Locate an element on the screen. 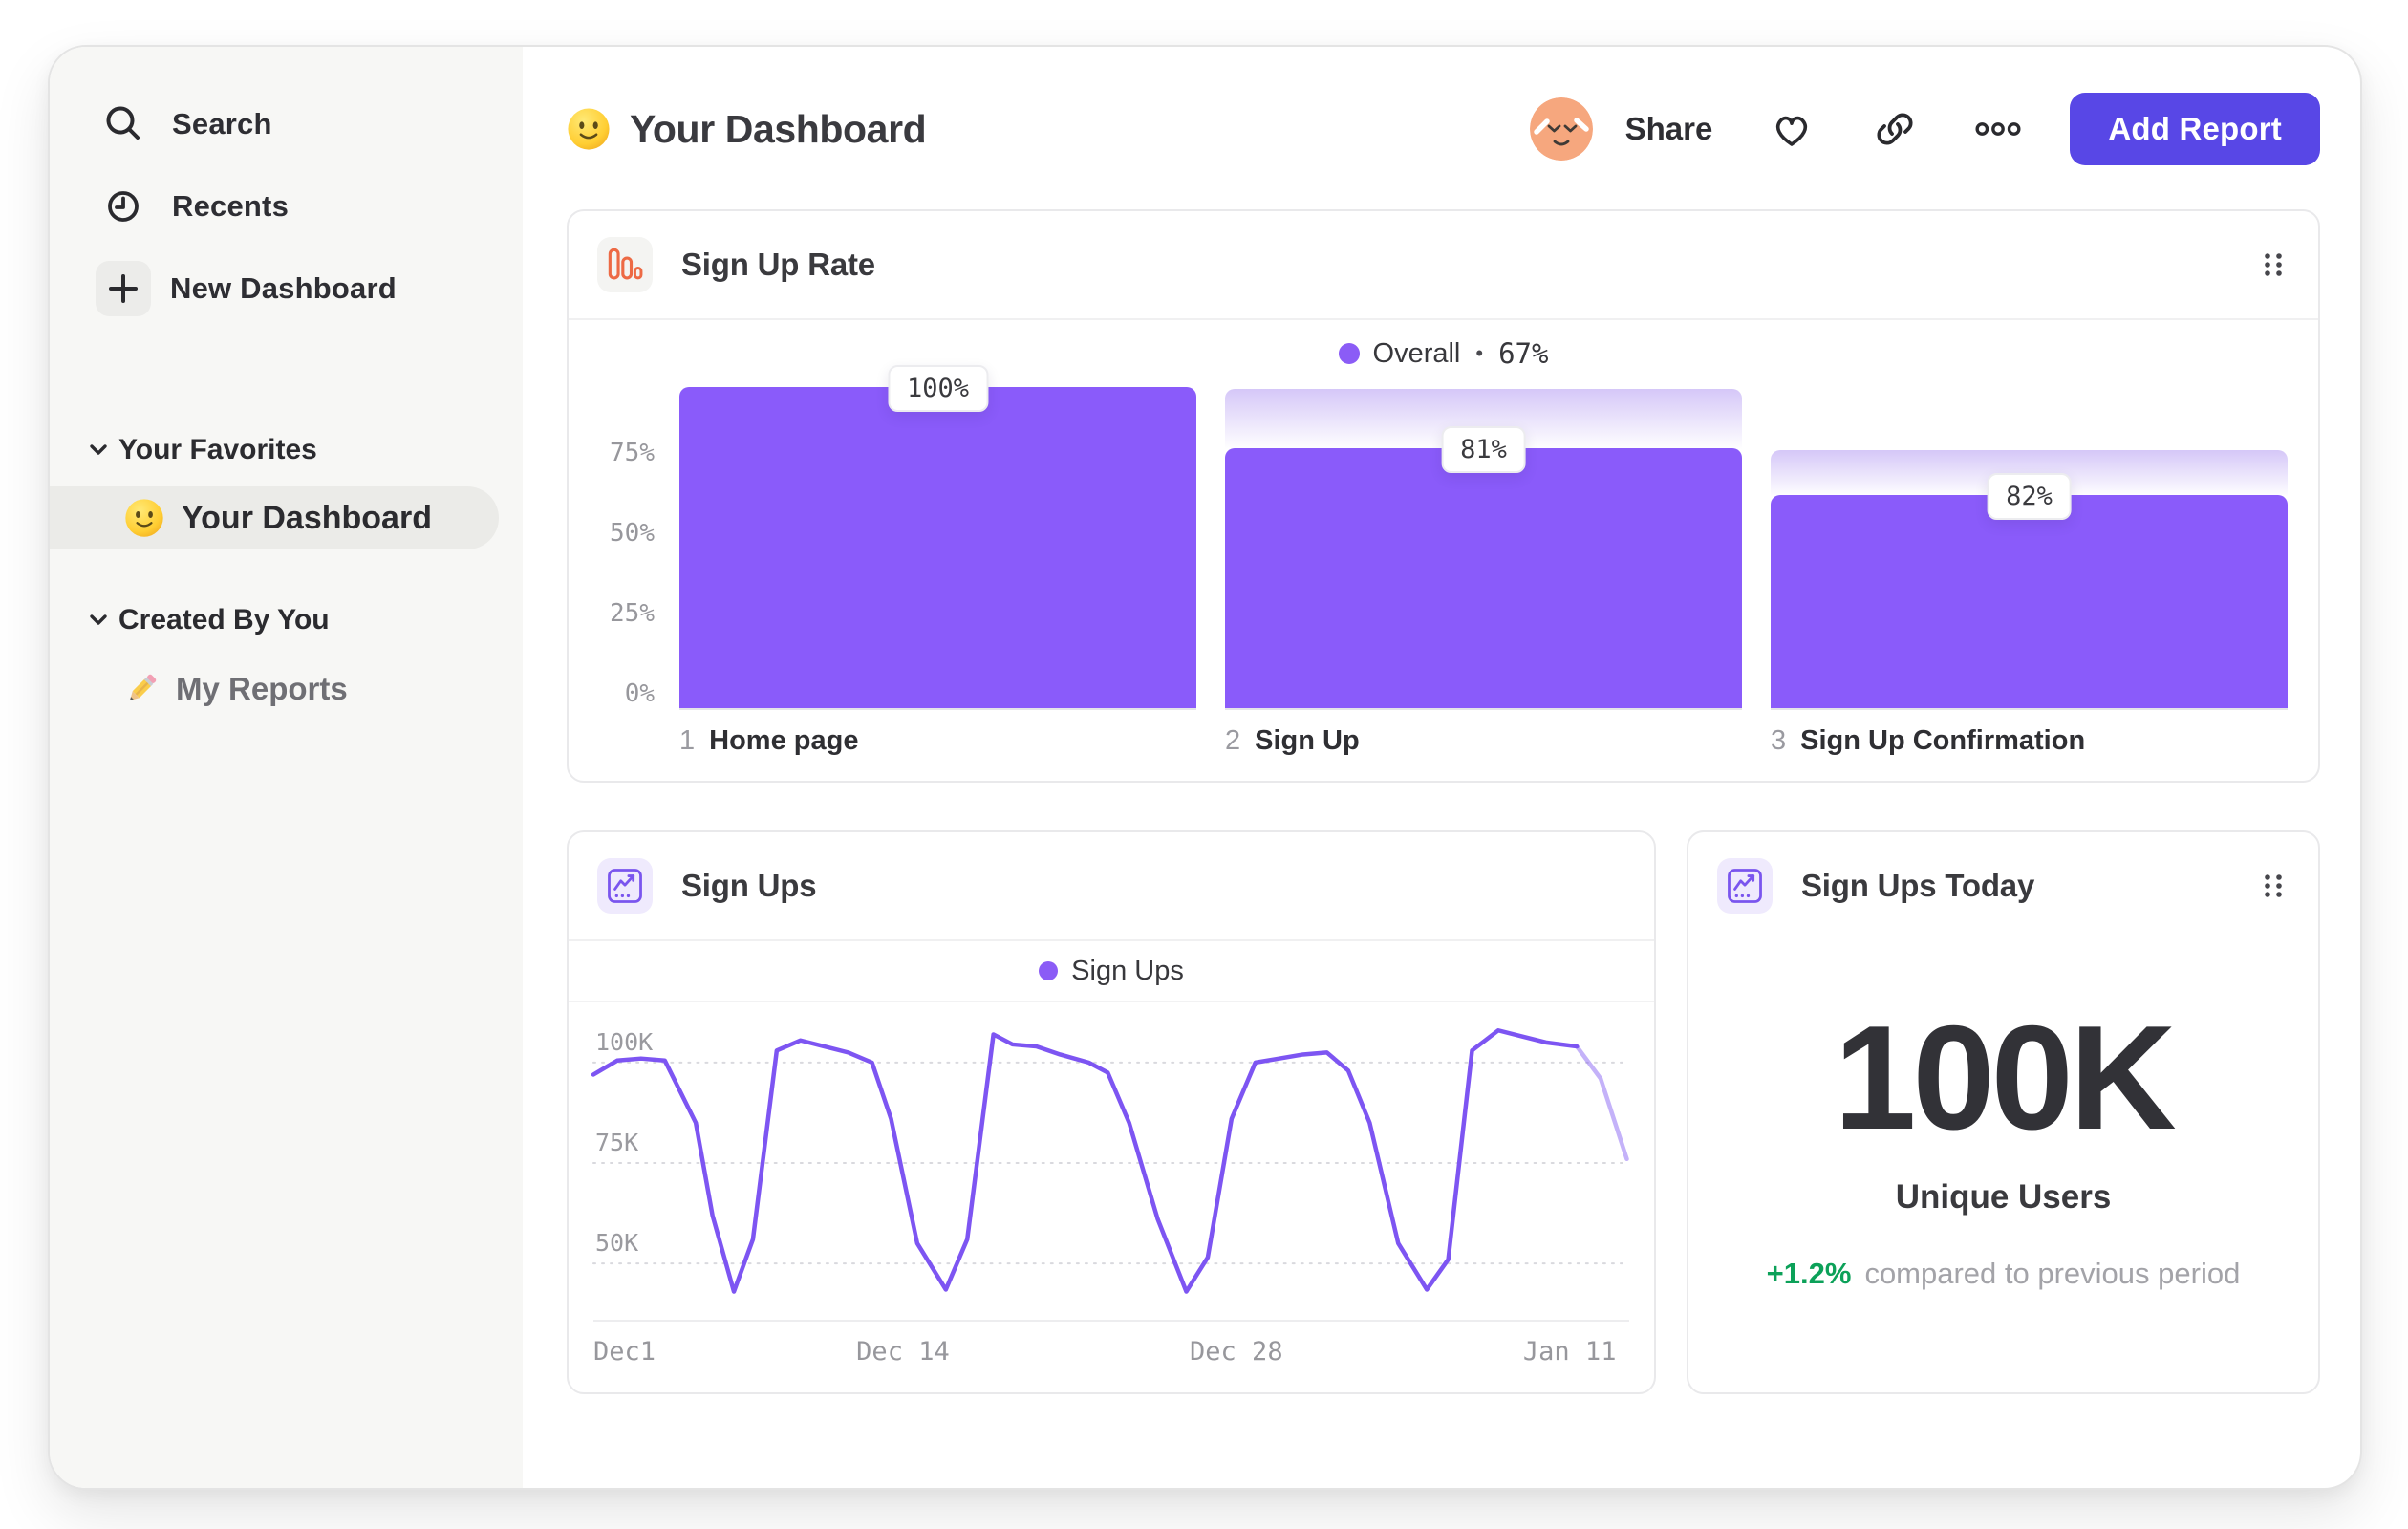 The width and height of the screenshot is (2408, 1529). legend-series-label: Overall is located at coordinates (1416, 353).